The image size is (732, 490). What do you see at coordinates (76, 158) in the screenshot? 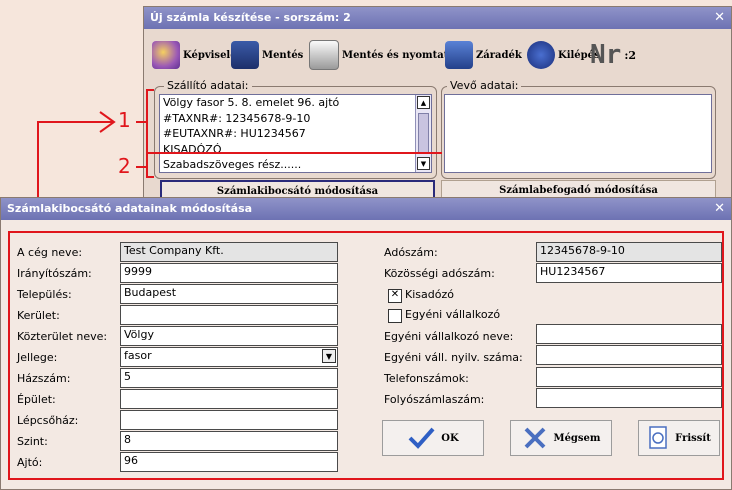
I see `annotation-arrow-icon` at bounding box center [76, 158].